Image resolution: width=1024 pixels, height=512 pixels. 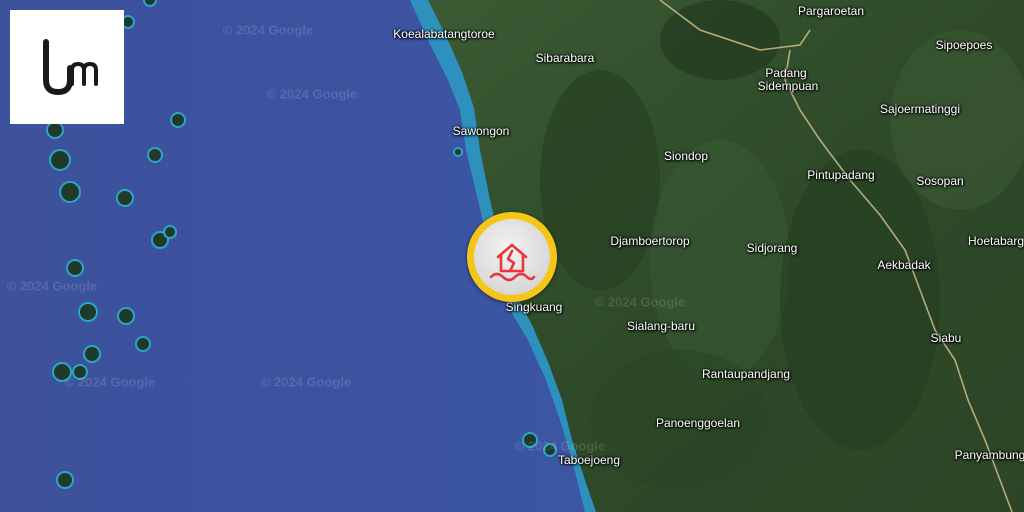 I want to click on place-label: Hoetabarg, so click(x=996, y=241).